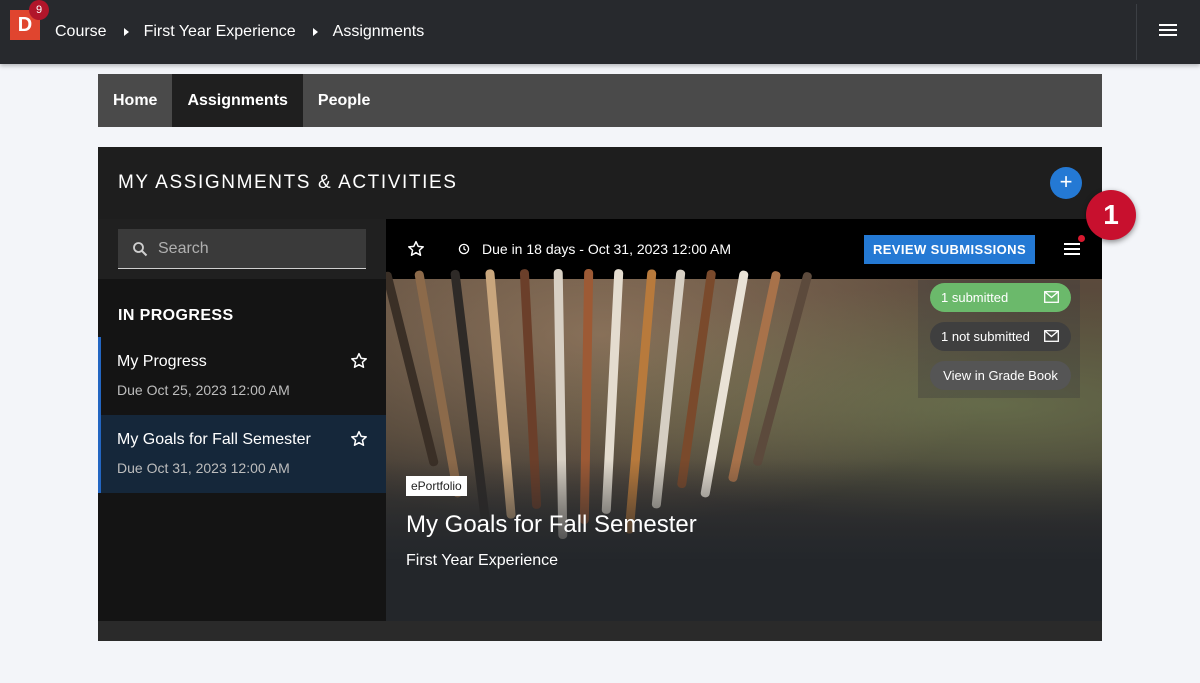  I want to click on tab-people: People, so click(344, 100).